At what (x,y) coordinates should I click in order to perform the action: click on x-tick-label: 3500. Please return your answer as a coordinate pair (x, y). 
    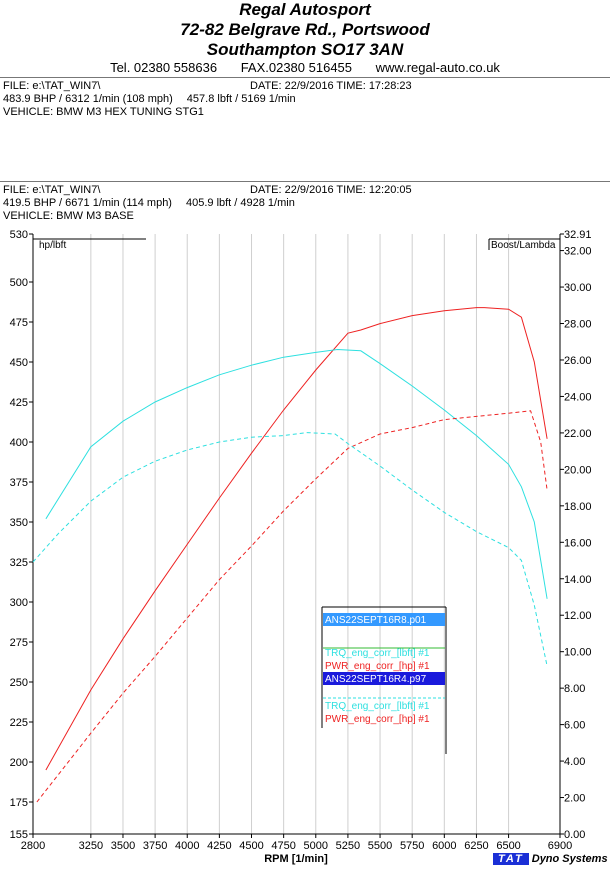
    Looking at the image, I should click on (123, 846).